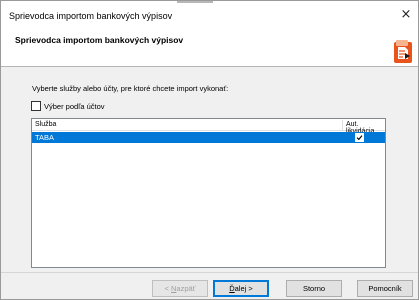 The width and height of the screenshot is (419, 300). I want to click on auto-liquidation-checkbox, so click(359, 137).